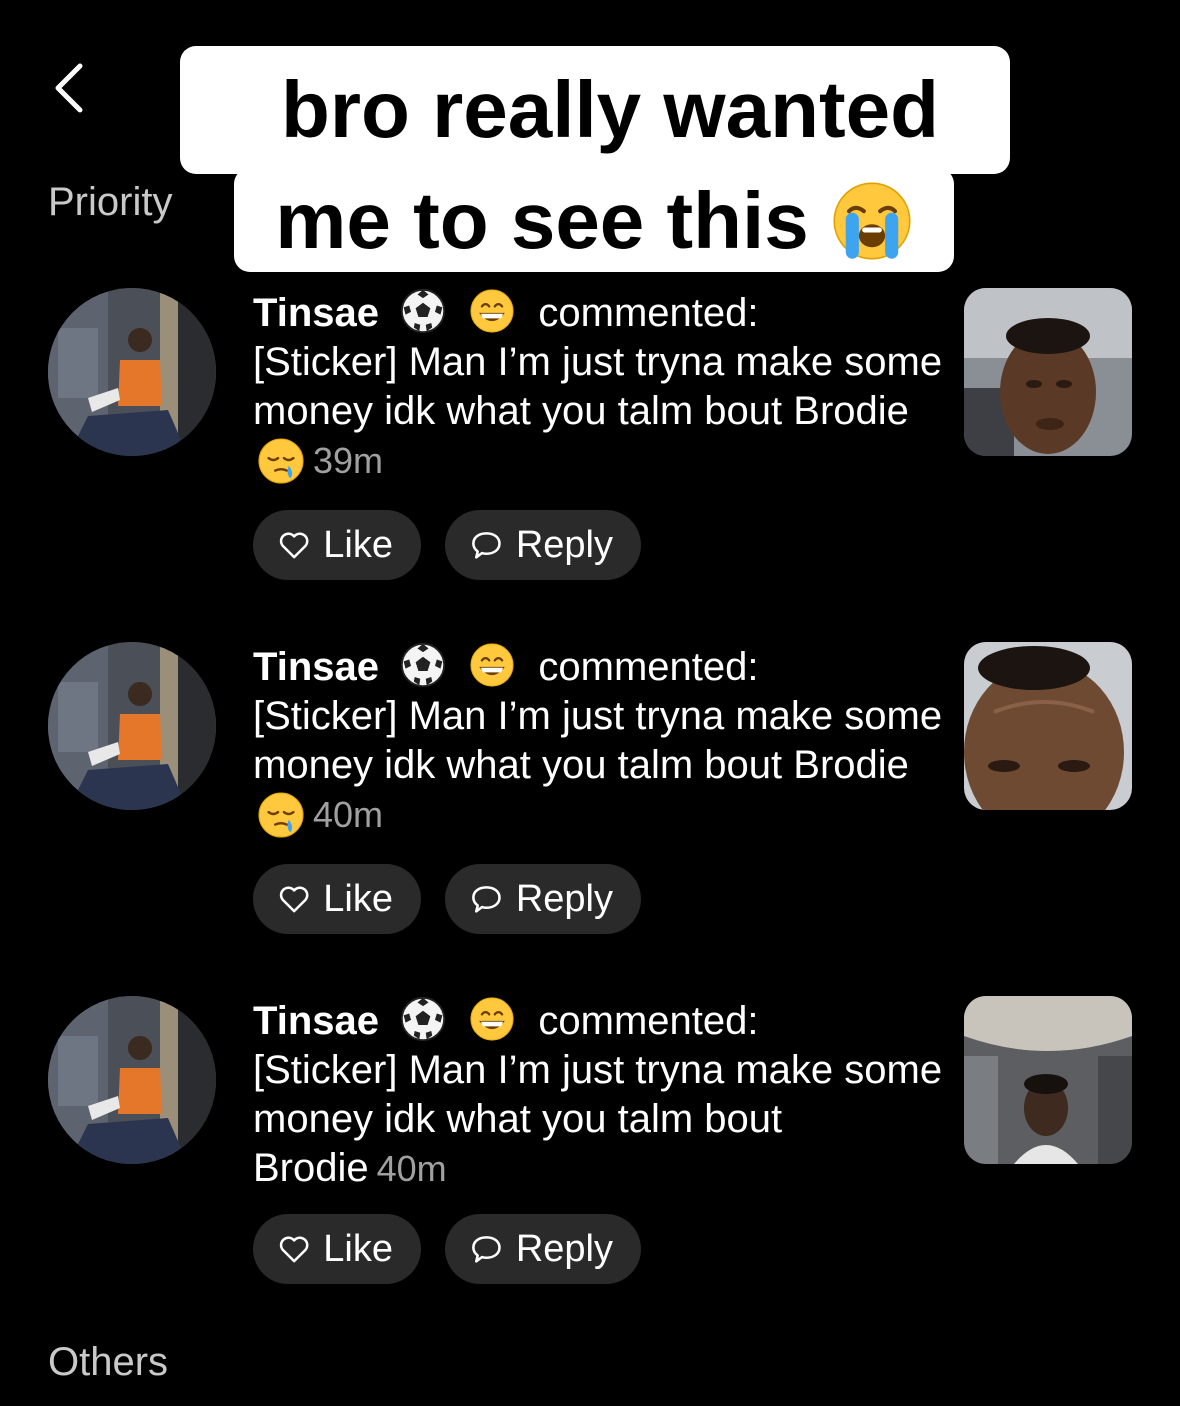  What do you see at coordinates (872, 221) in the screenshot?
I see `loudly-crying-face-emoji-icon` at bounding box center [872, 221].